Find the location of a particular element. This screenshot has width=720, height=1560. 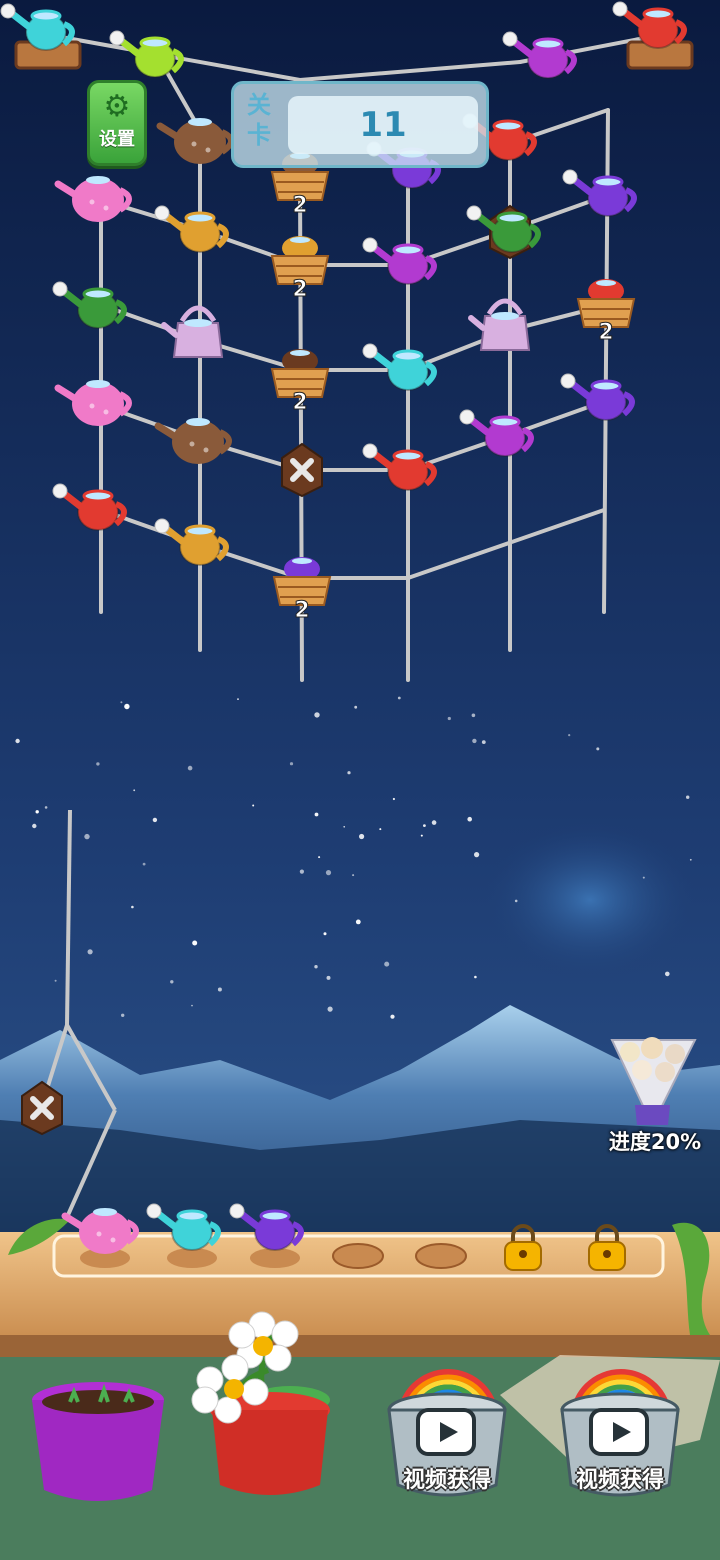

purple-seed-pot is located at coordinates (98, 1441).